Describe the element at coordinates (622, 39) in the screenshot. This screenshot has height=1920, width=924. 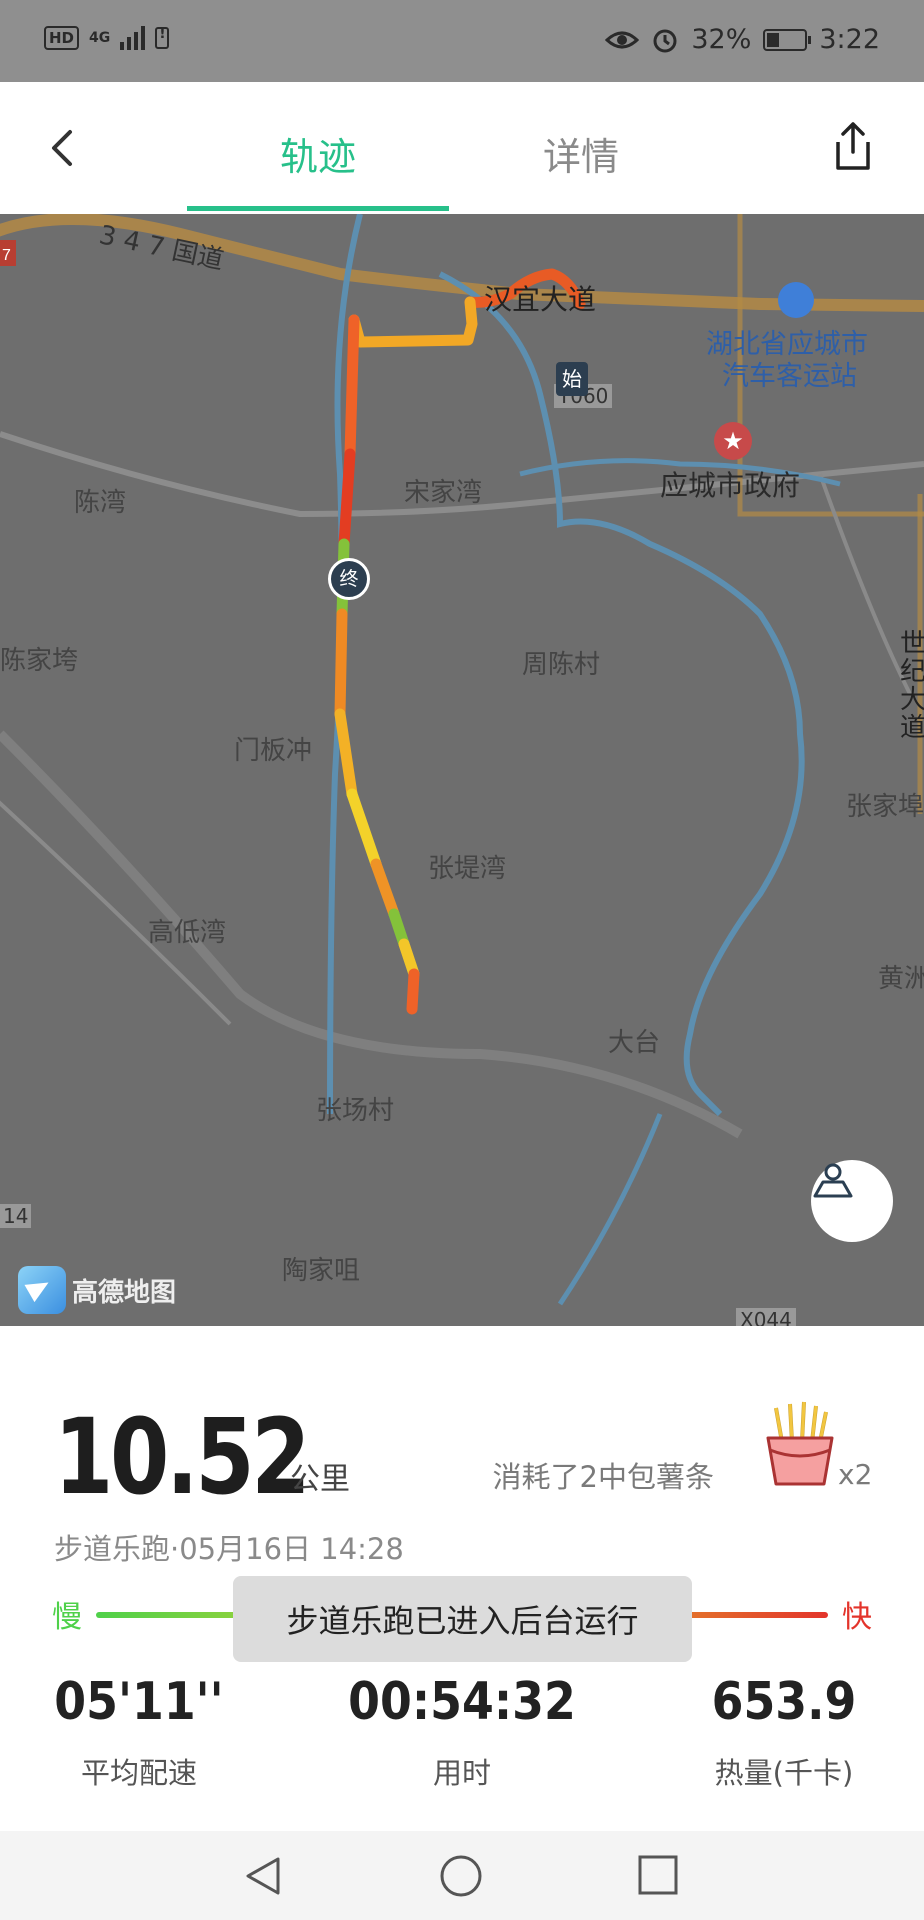
I see `eye-comfort-icon` at that location.